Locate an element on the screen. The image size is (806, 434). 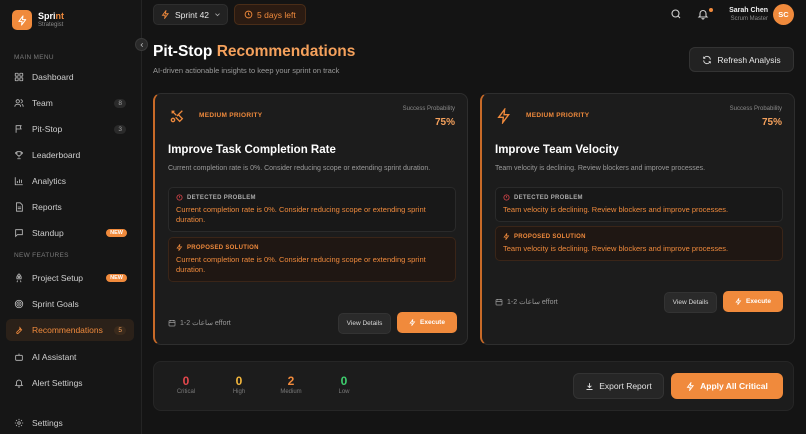
effort-estimate: 1-2 ساعات effort is located at coordinates (199, 323).